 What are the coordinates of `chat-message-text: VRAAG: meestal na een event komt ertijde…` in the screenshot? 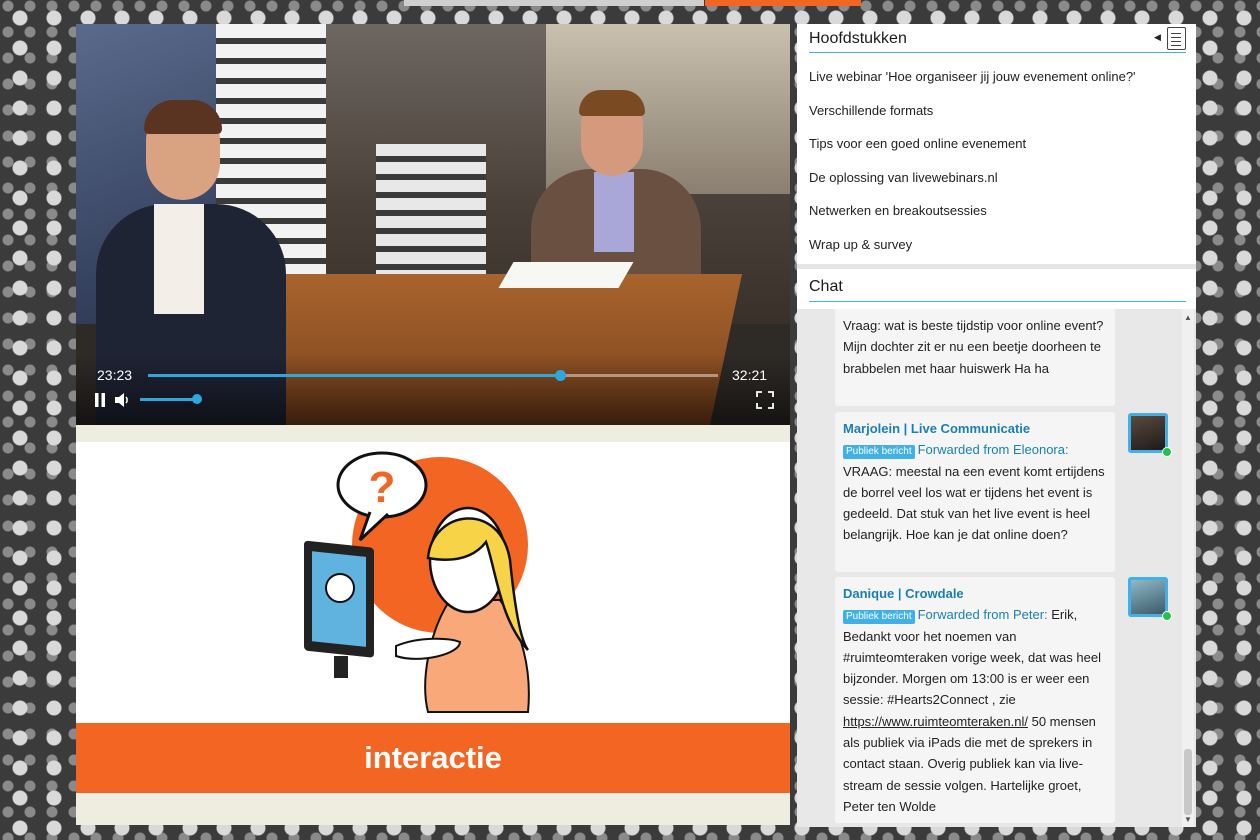 It's located at (974, 503).